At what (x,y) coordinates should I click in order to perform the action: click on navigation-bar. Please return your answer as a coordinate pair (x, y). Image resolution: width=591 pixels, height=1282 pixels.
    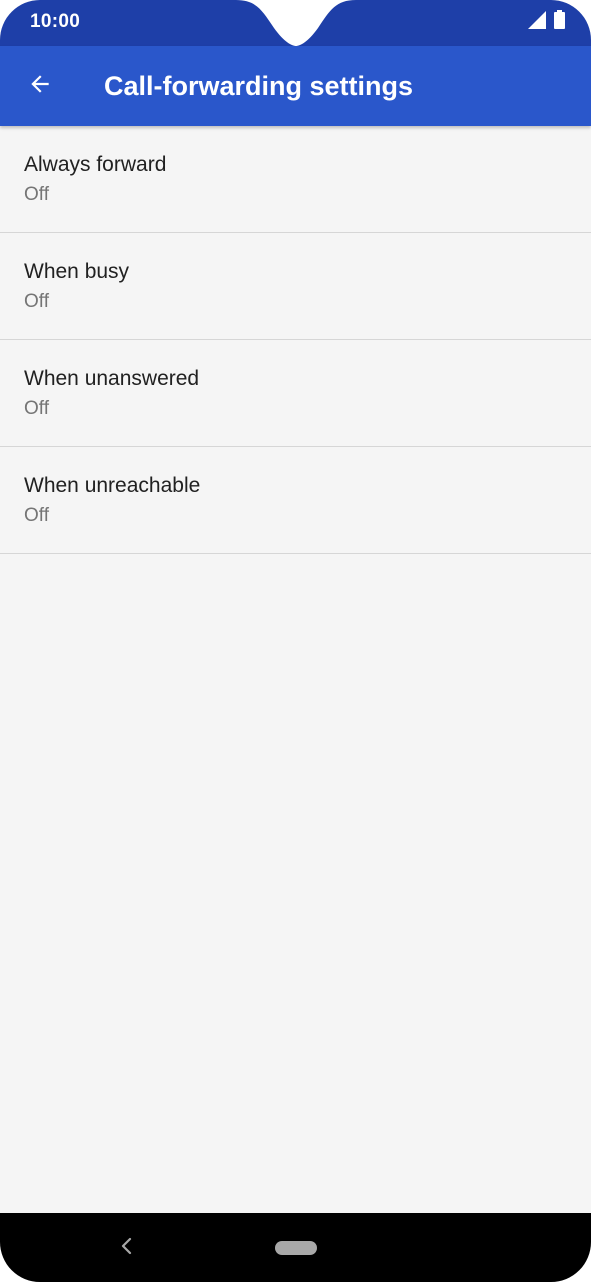
    Looking at the image, I should click on (295, 1247).